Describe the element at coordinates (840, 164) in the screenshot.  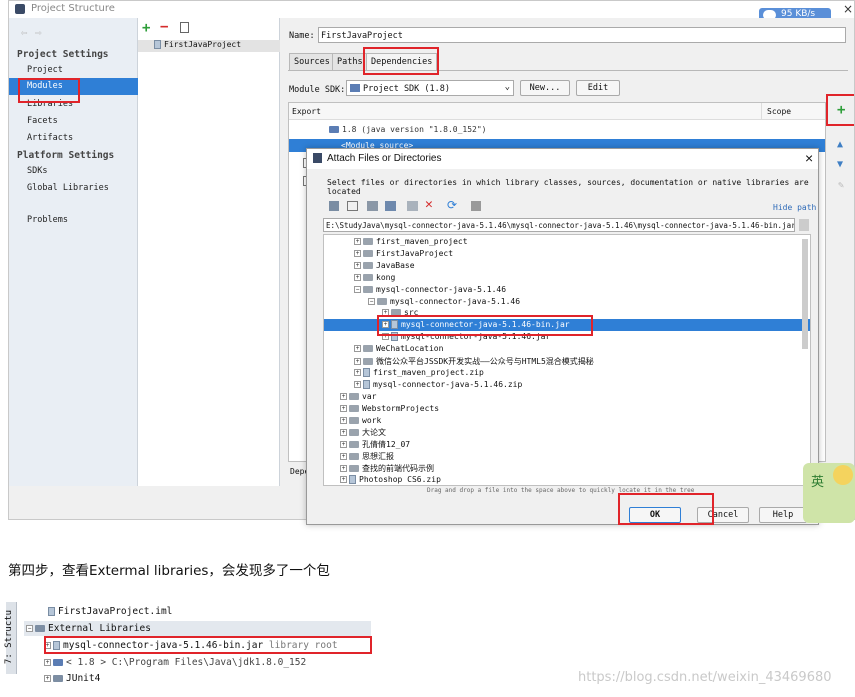
I see `move-down-icon: ▼` at that location.